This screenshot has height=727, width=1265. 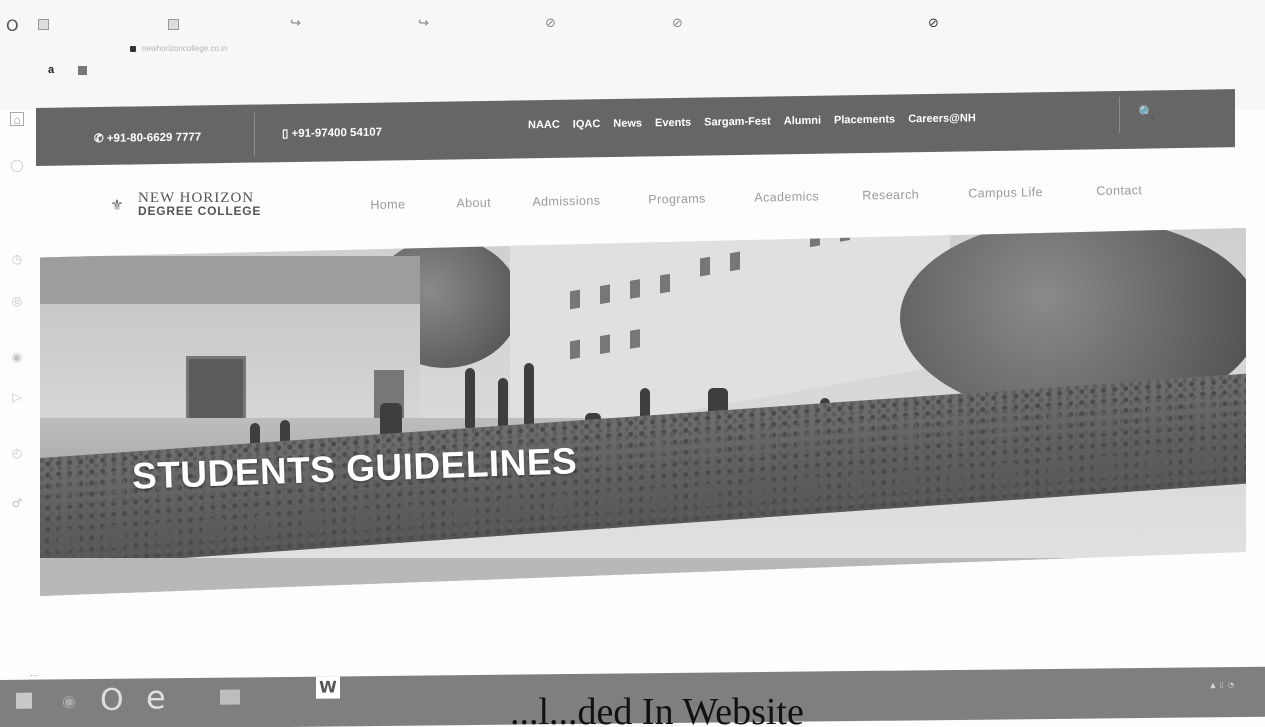 What do you see at coordinates (17, 345) in the screenshot?
I see `browser-sidebar: ⌂ ◯ ◷ ◎ ◉ ▷ ◴ ♂` at bounding box center [17, 345].